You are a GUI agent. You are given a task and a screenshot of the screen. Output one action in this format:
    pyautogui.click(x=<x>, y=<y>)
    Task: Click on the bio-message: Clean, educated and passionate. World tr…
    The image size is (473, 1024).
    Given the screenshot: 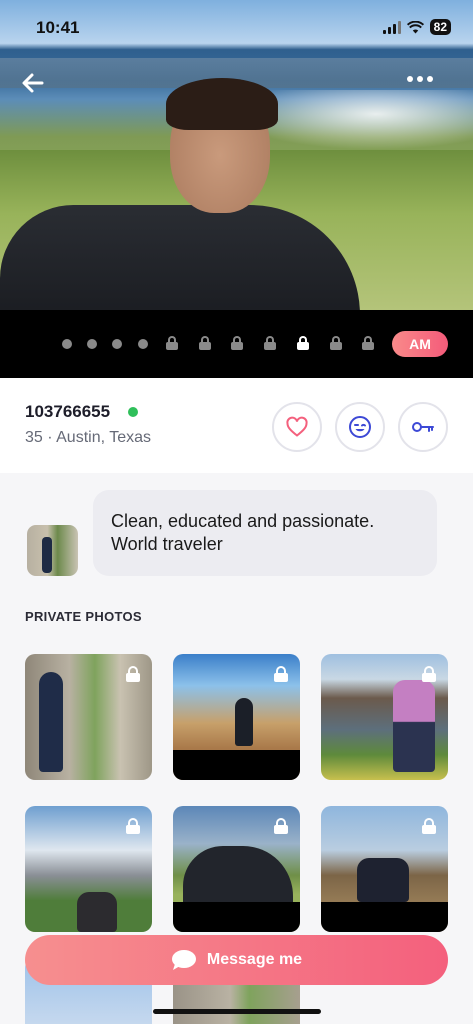 What is the action you would take?
    pyautogui.click(x=265, y=533)
    